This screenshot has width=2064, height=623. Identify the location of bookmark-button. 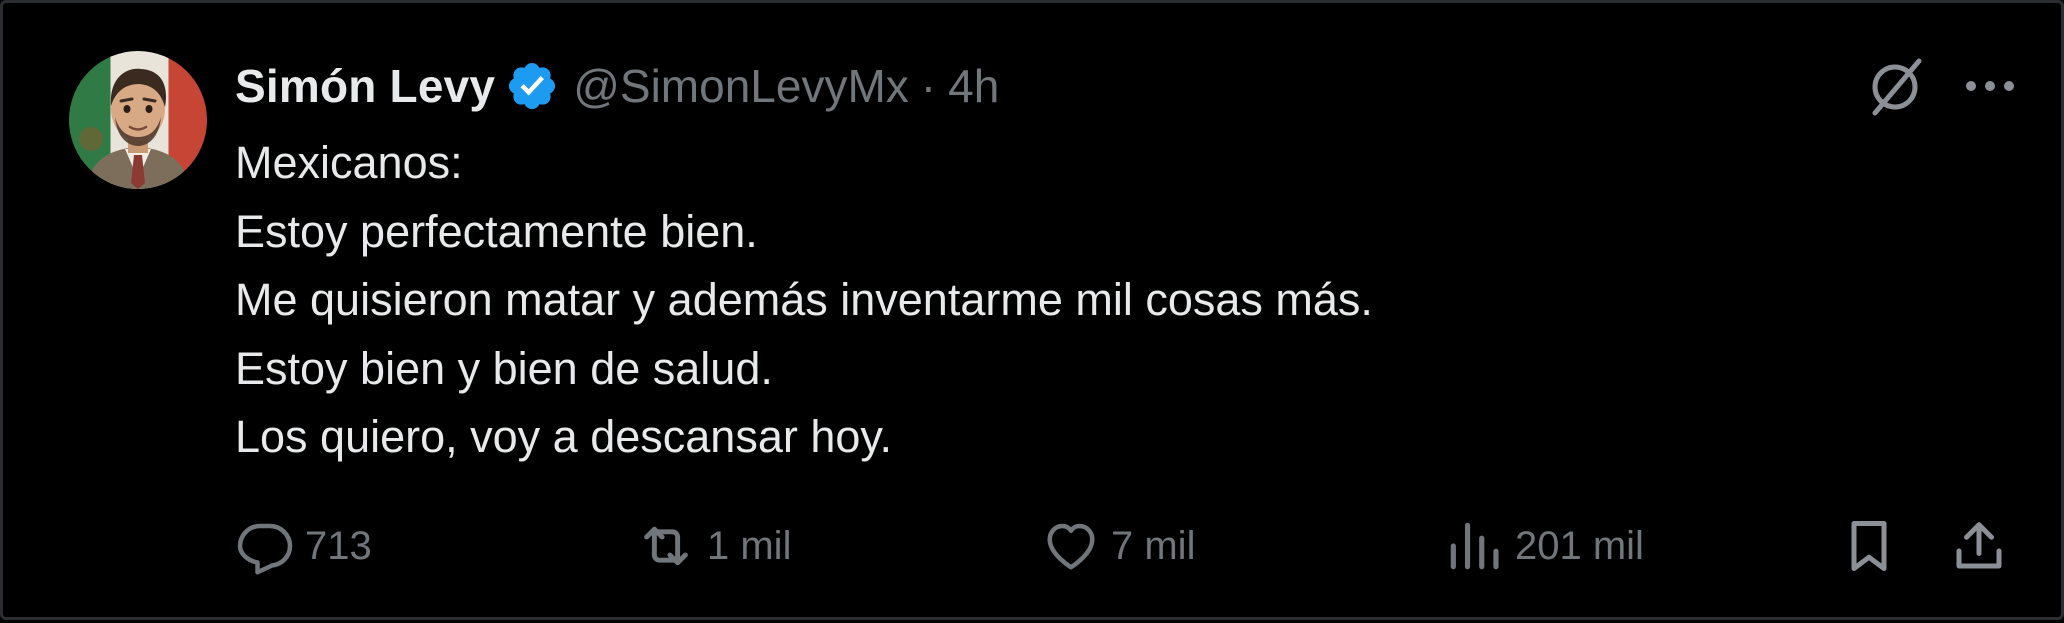
(1869, 546).